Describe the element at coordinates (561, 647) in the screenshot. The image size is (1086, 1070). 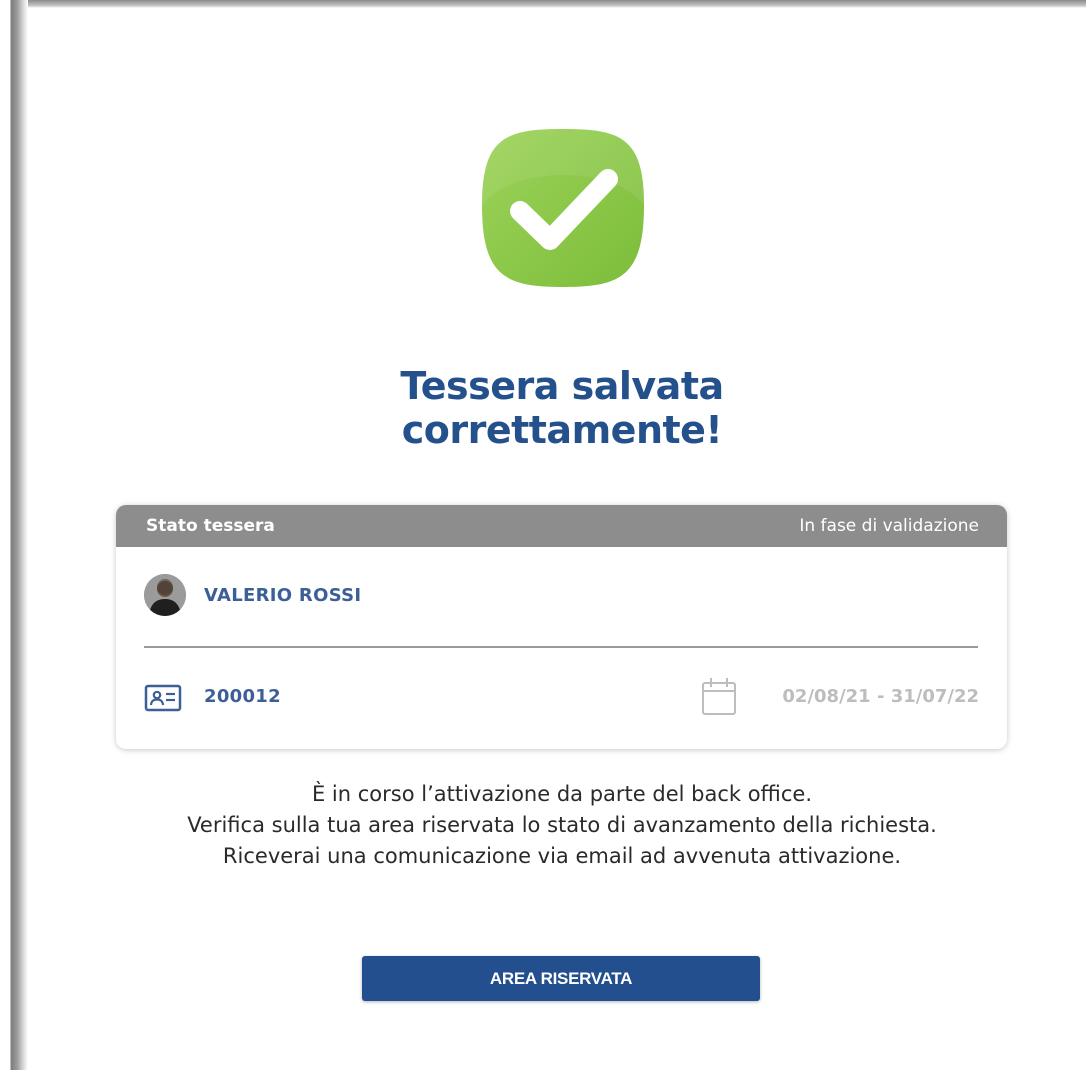
I see `divider` at that location.